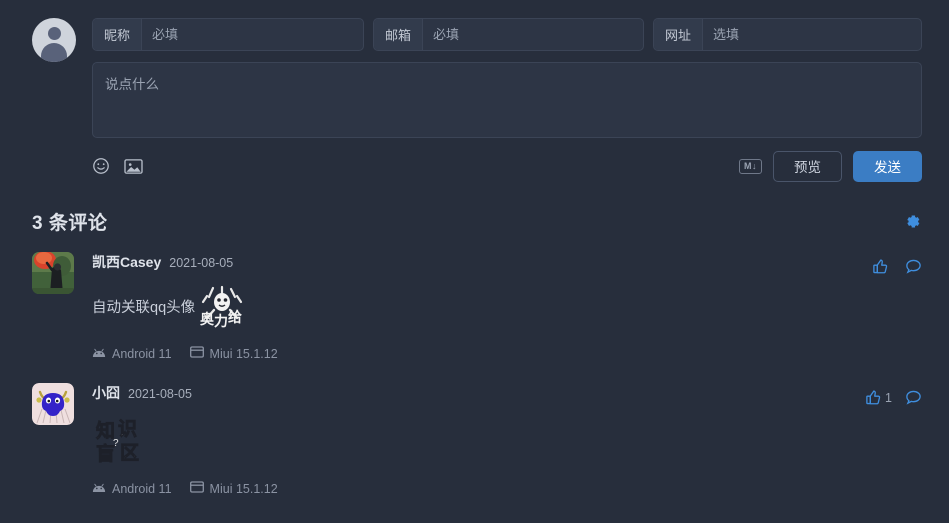 Image resolution: width=949 pixels, height=523 pixels. I want to click on website-input, so click(812, 34).